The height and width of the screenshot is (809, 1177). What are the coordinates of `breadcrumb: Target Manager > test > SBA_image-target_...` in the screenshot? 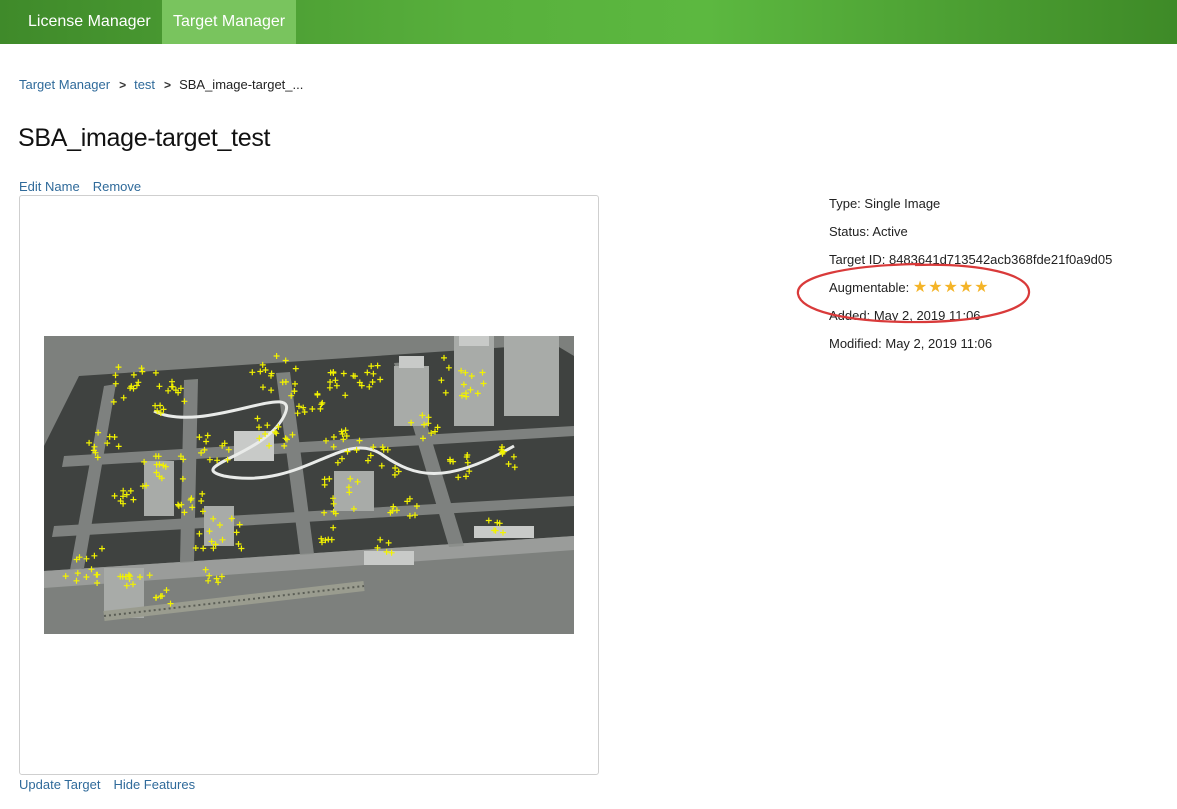 It's located at (161, 85).